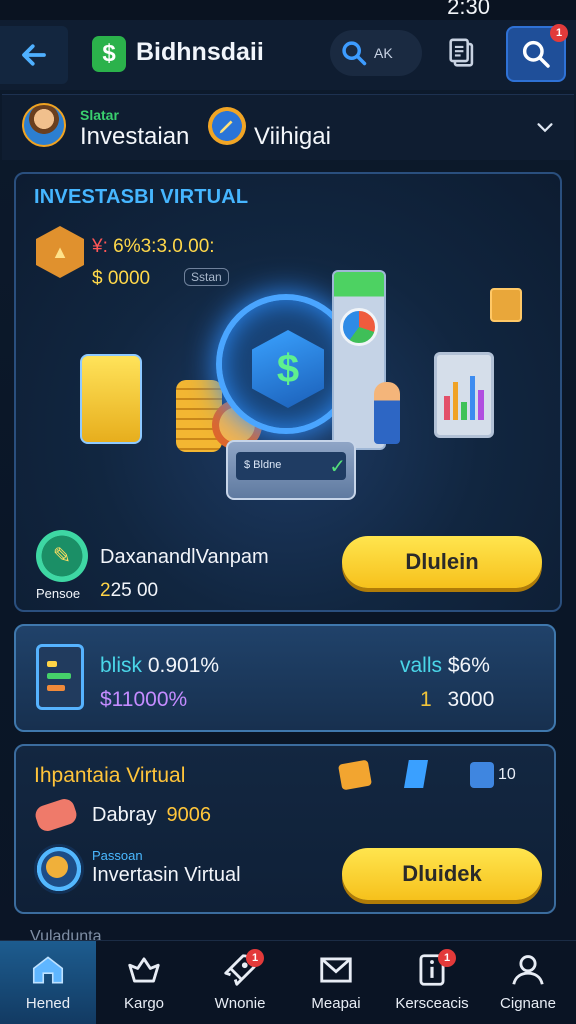 Image resolution: width=576 pixels, height=1024 pixels. What do you see at coordinates (291, 470) in the screenshot?
I see `ticket-illustration: $ Bldne ✓` at bounding box center [291, 470].